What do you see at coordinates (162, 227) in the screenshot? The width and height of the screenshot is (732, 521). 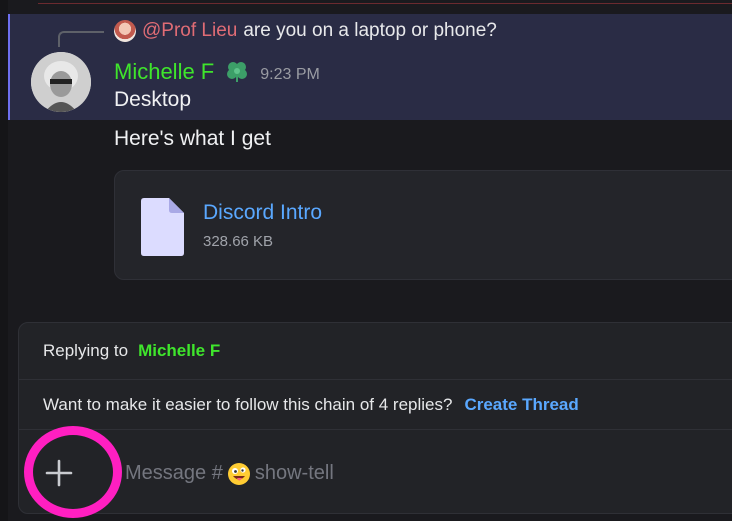 I see `file-icon` at bounding box center [162, 227].